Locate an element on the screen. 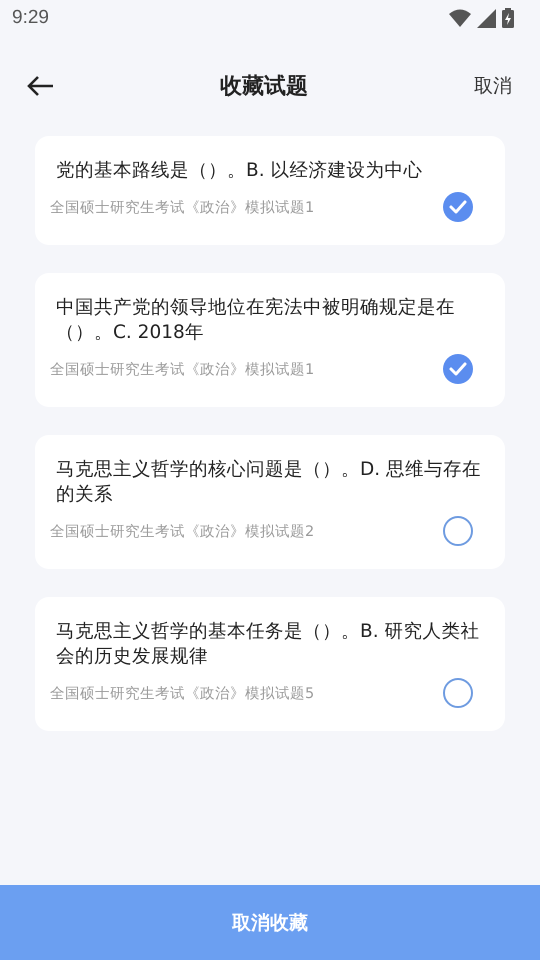  question-text: 中国共产党的领导地位在宪法中被明确规定是在（）。C. 2018年 is located at coordinates (255, 320).